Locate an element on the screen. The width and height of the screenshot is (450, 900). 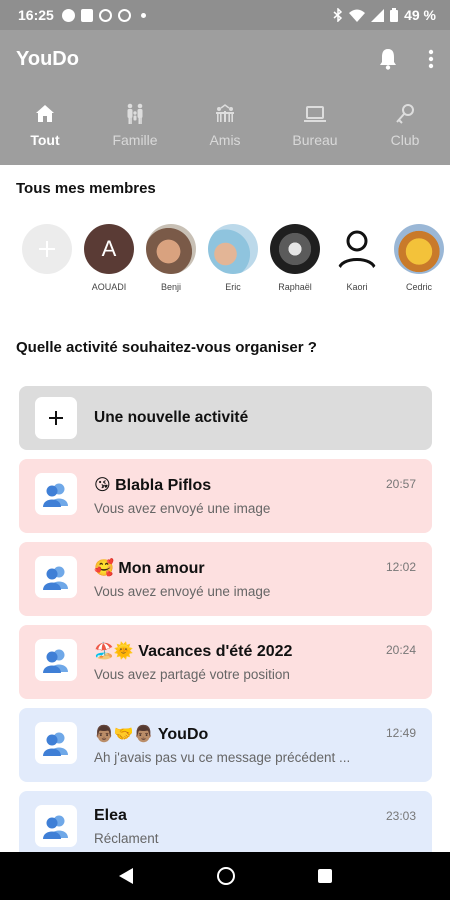
avatar: A is located at coordinates (109, 249).